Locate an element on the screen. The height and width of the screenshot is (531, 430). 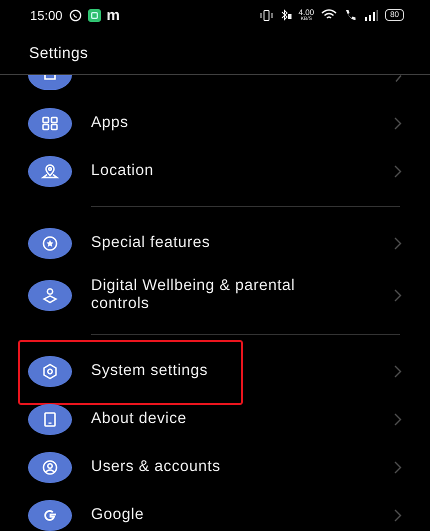
tablet-icon is located at coordinates (50, 419).